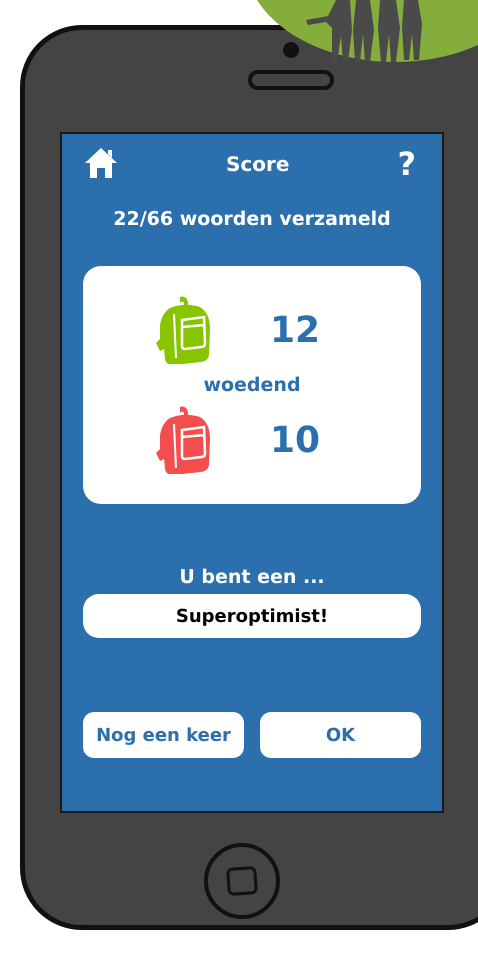 The width and height of the screenshot is (478, 954). What do you see at coordinates (252, 219) in the screenshot?
I see `progress-text: 22/66 woorden verzameld` at bounding box center [252, 219].